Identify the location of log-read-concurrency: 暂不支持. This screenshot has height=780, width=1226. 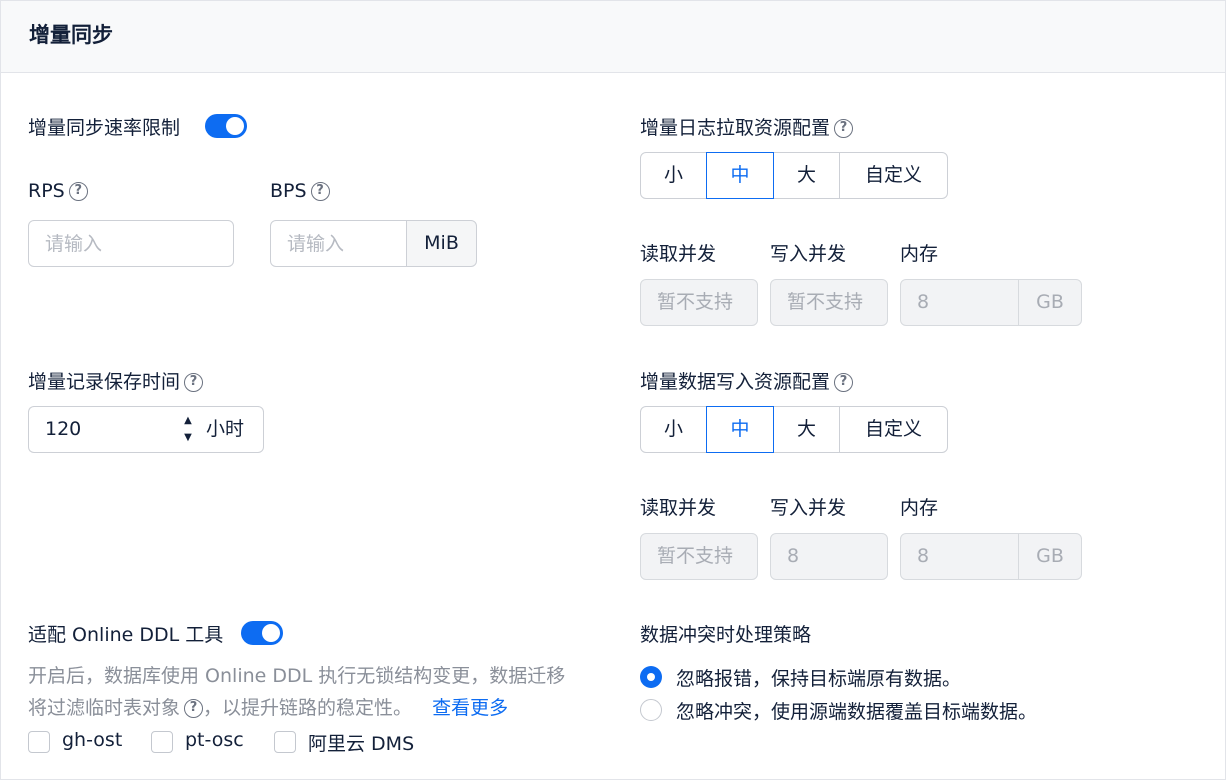
(699, 302).